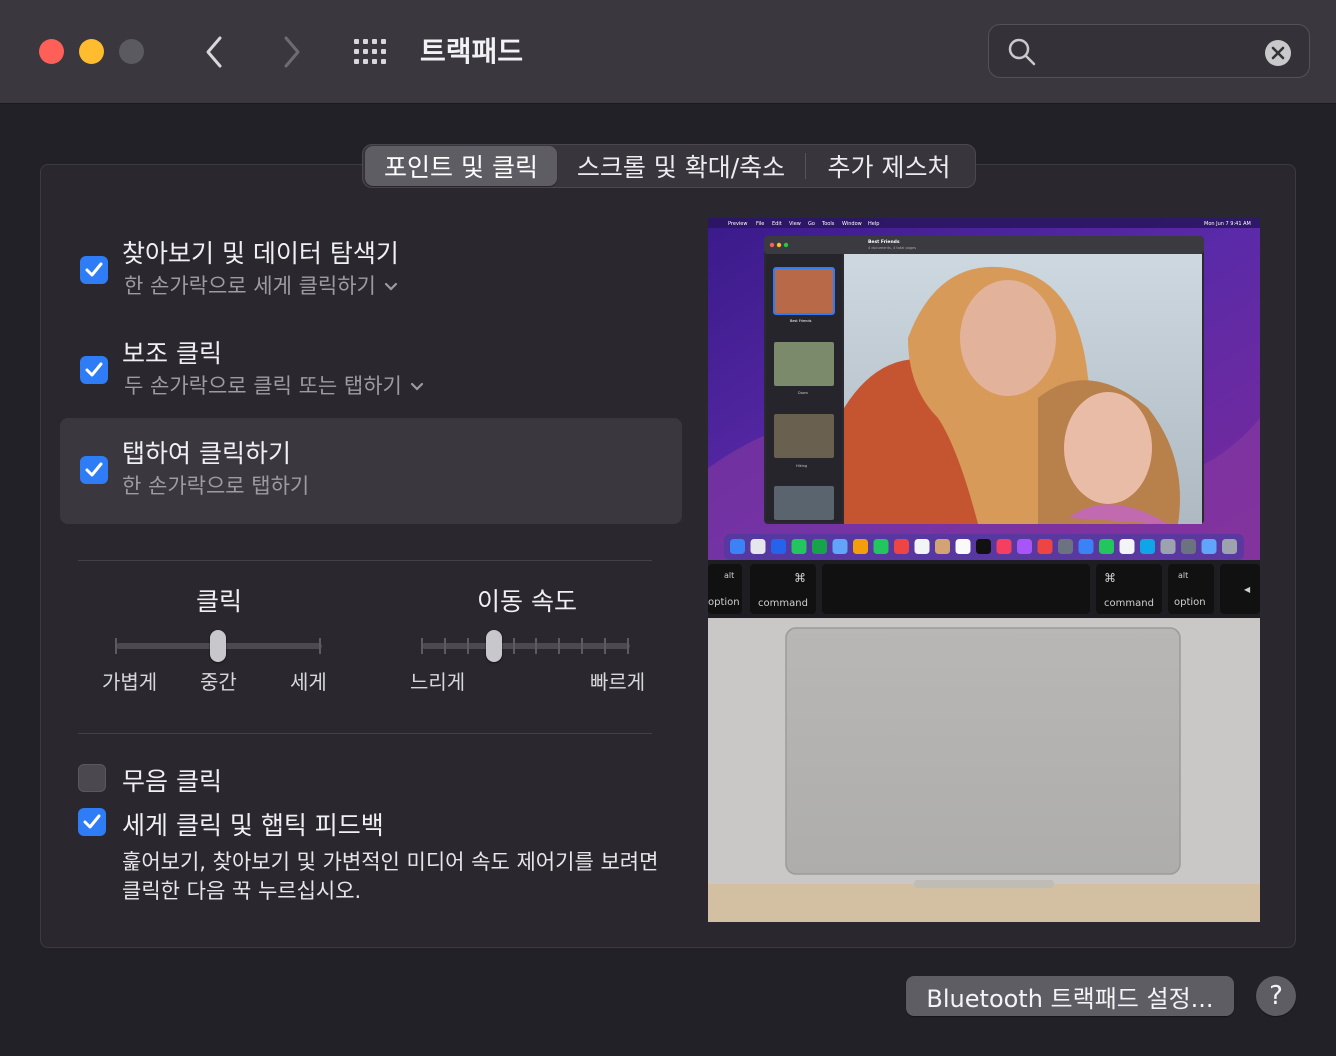  I want to click on tap-to-click-sub: 한 손가락으로 탭하기, so click(216, 486).